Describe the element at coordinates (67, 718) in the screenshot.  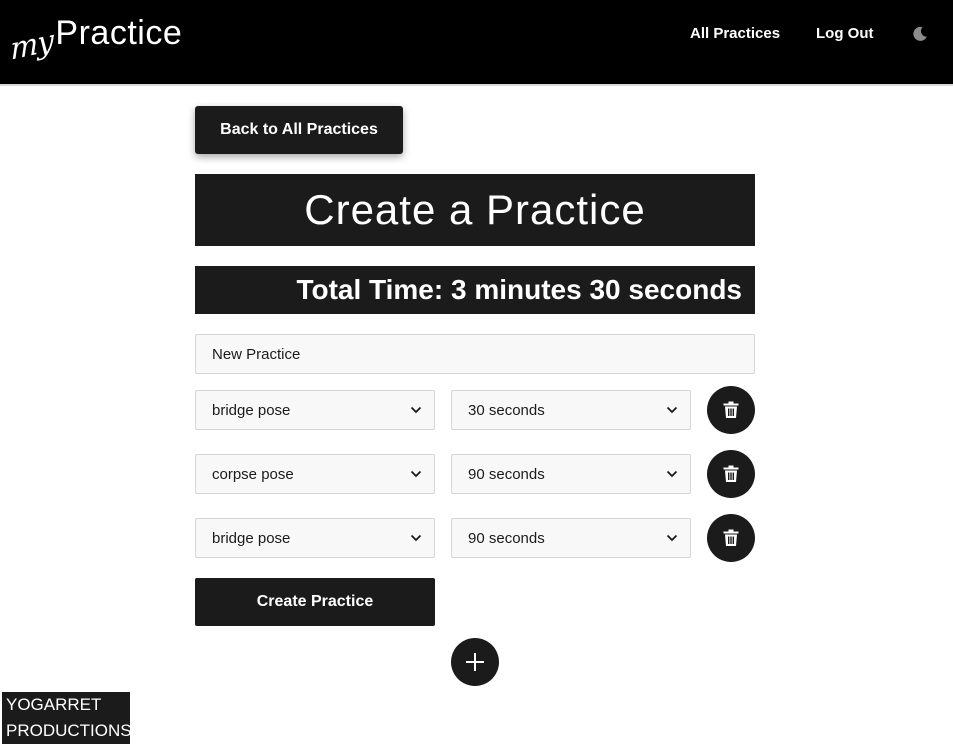
I see `footer-credit-badge: YOGARRET PRODUCTIONS` at that location.